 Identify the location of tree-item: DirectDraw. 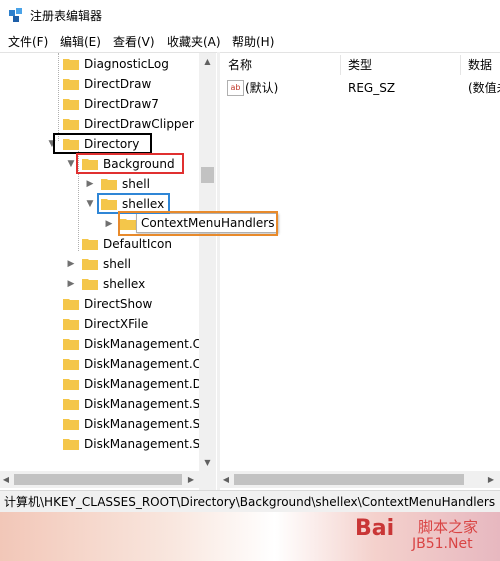
(99, 84).